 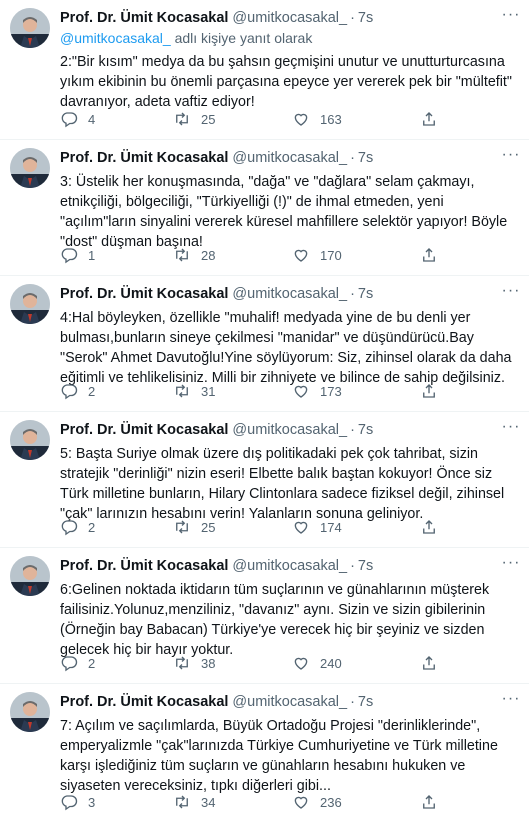 I want to click on tweet-actions: 1 28 170, so click(x=290, y=255).